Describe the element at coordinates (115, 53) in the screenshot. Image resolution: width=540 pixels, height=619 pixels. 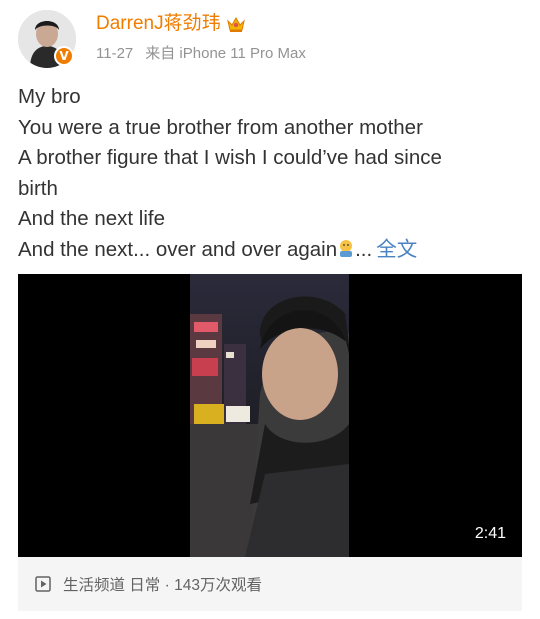
I see `post-date: 11-27` at that location.